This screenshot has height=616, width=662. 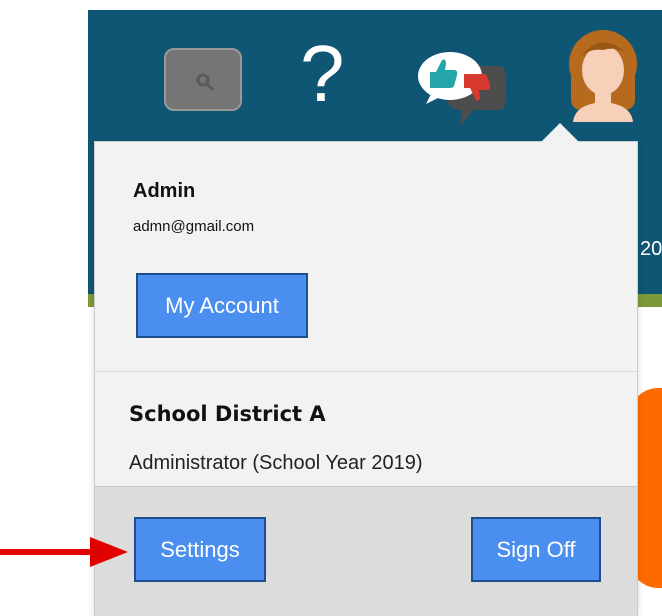 What do you see at coordinates (322, 74) in the screenshot?
I see `help-icon: ?` at bounding box center [322, 74].